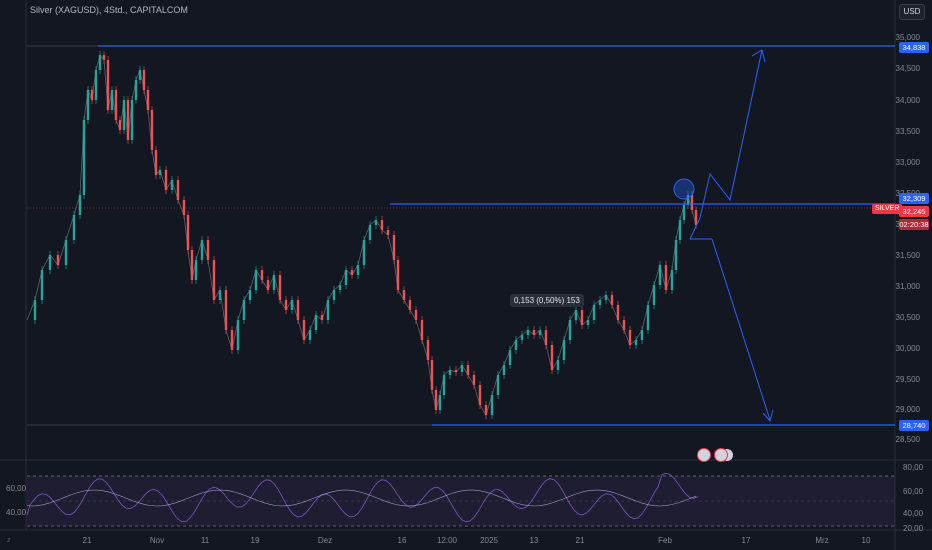 The image size is (932, 550). I want to click on rsi-left-tick: 40,00, so click(16, 512).